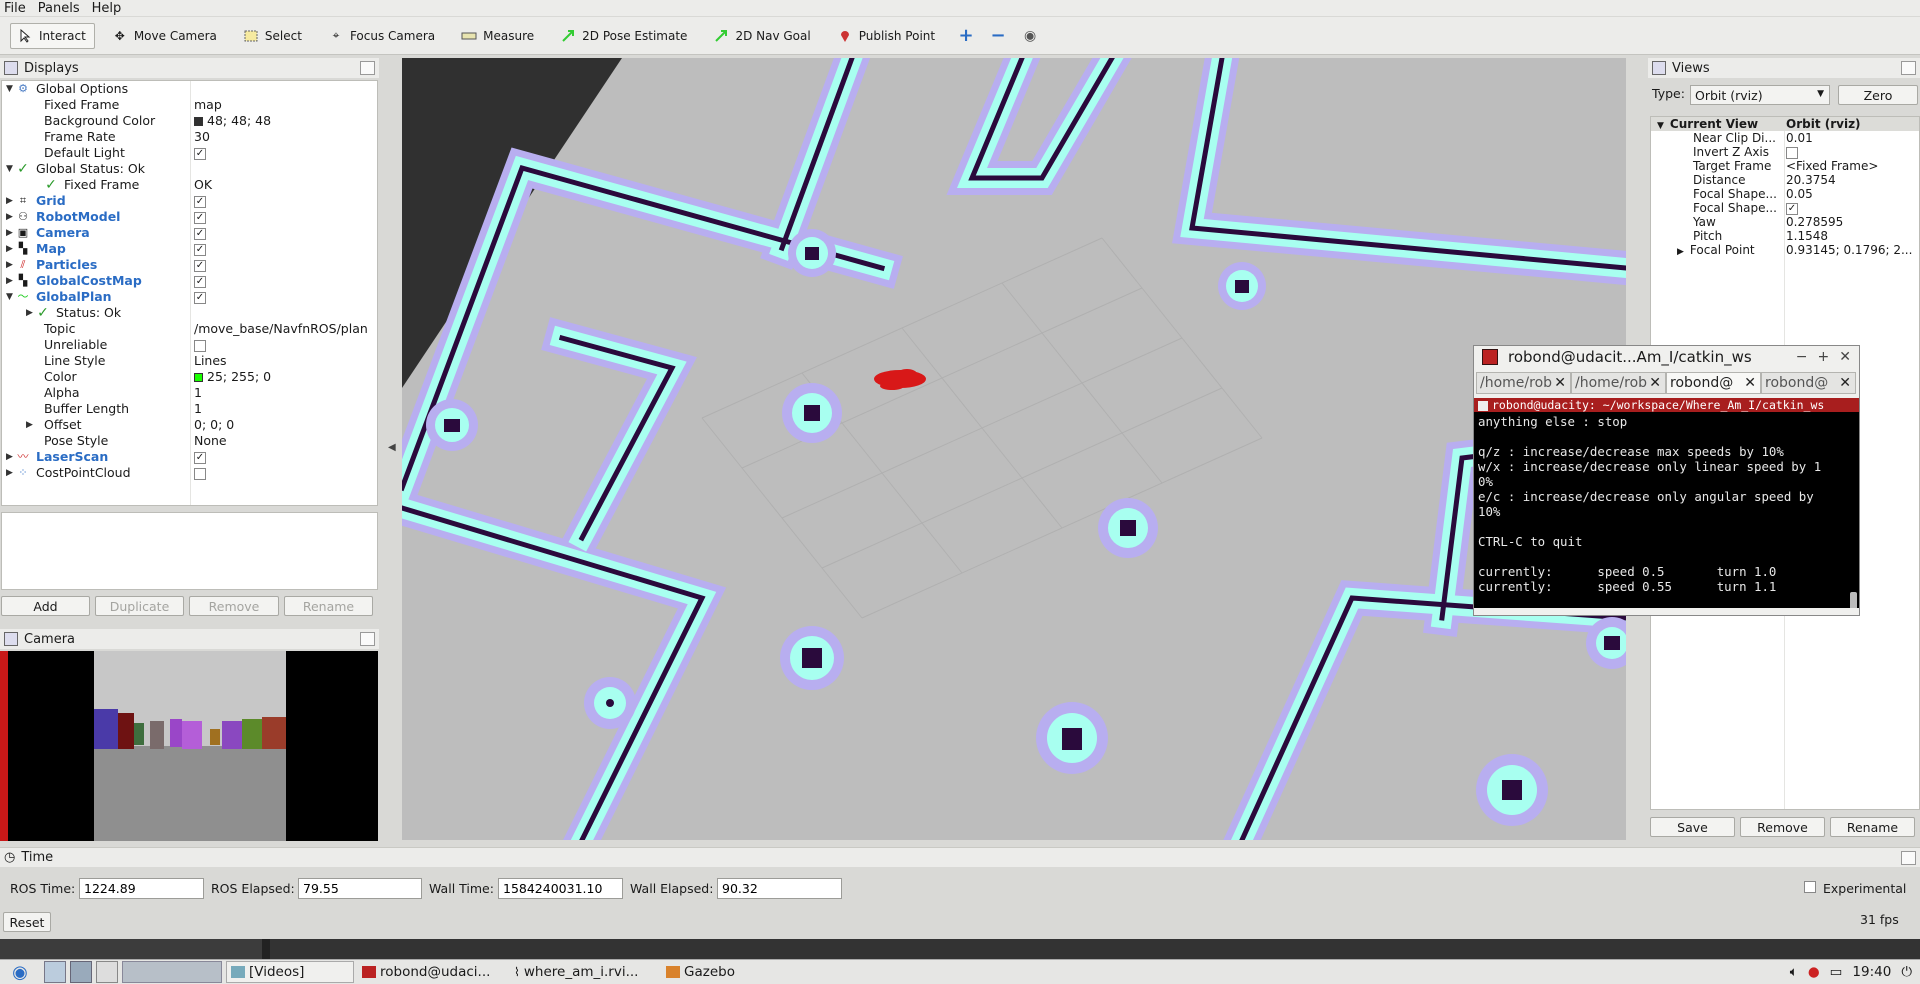 The width and height of the screenshot is (1920, 984). Describe the element at coordinates (189, 217) in the screenshot. I see `tree-row-robot-model: ▶ ⚇ RobotModel ✓` at that location.